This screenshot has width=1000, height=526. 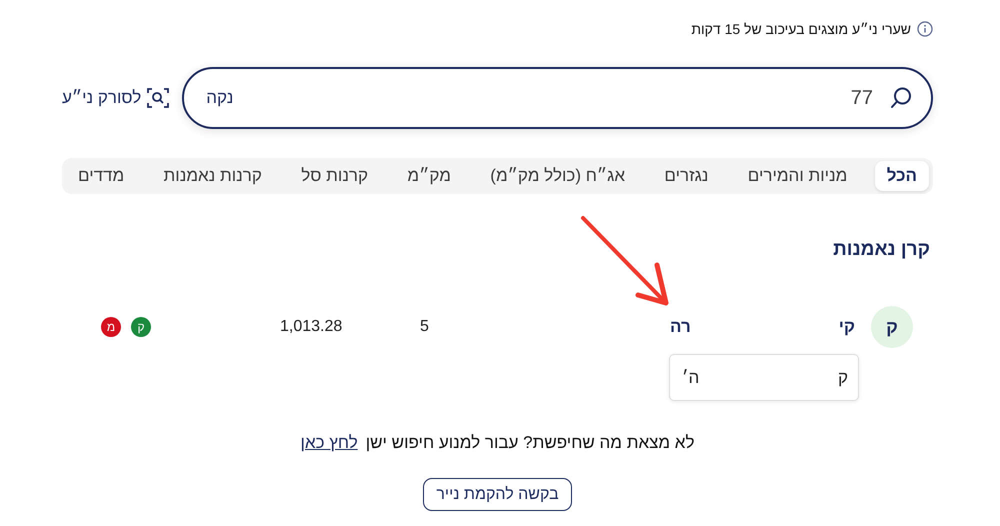 What do you see at coordinates (329, 443) in the screenshot?
I see `click-here-link: לחץ כאן` at bounding box center [329, 443].